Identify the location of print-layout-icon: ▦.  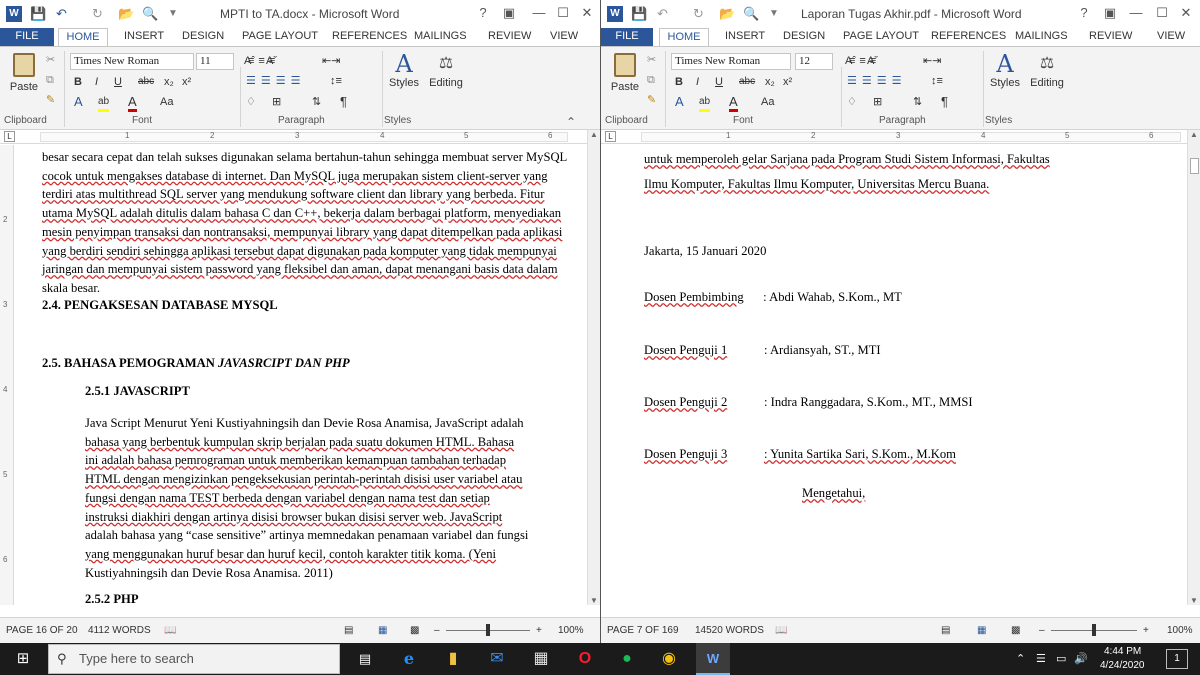
(382, 630).